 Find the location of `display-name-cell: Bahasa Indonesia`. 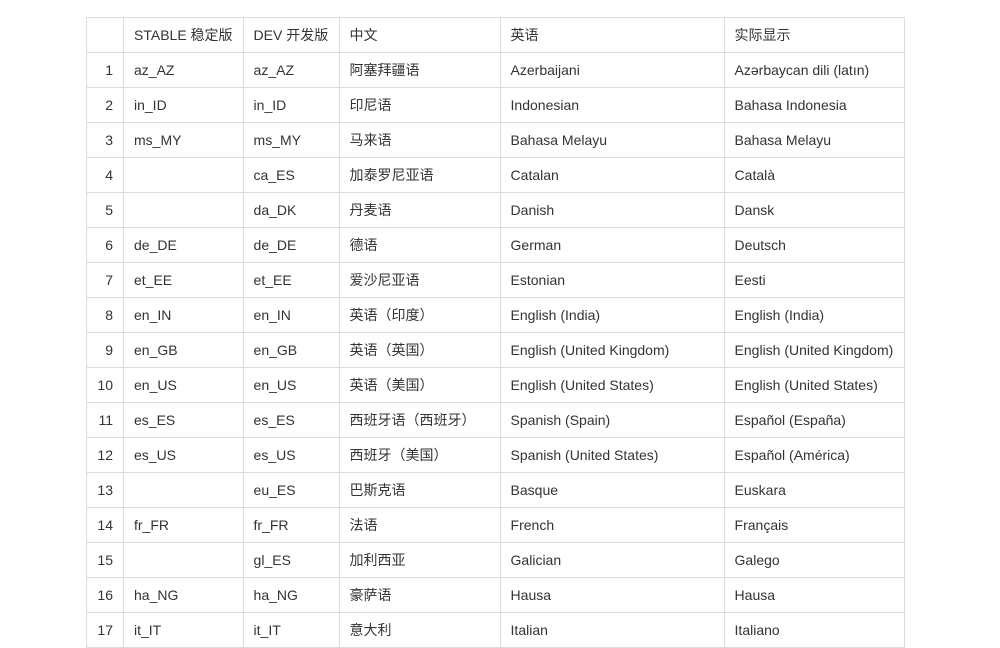

display-name-cell: Bahasa Indonesia is located at coordinates (814, 105).